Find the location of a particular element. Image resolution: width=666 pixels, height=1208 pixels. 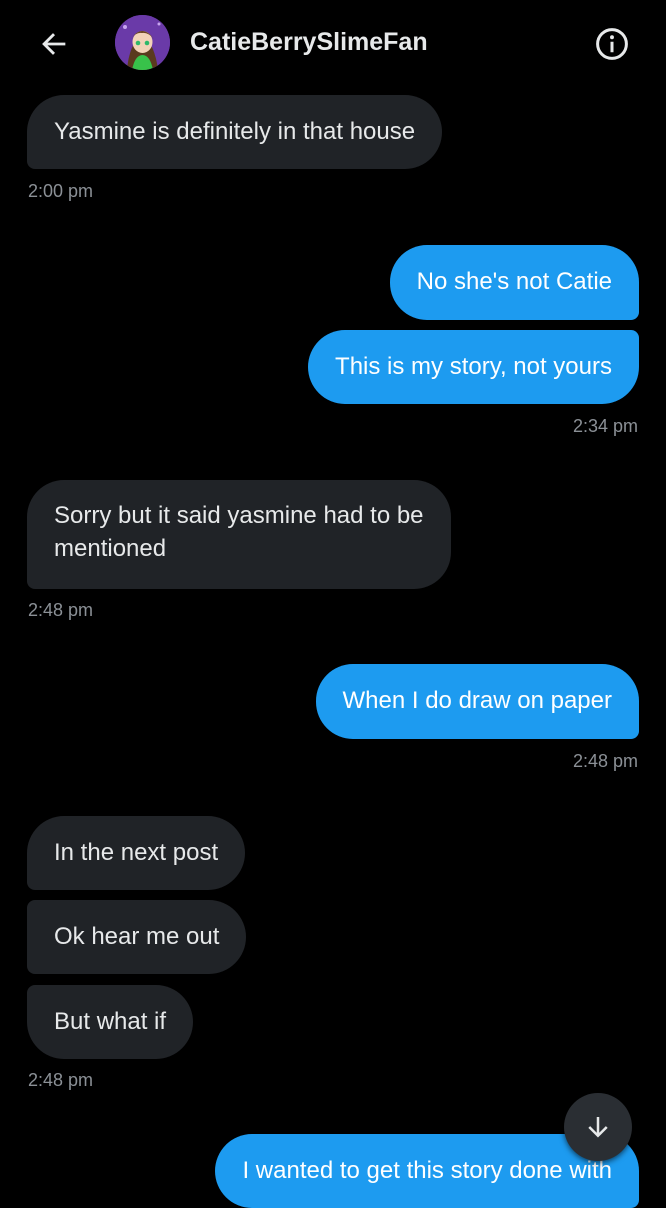

message-text: Ok hear me out is located at coordinates (137, 936).